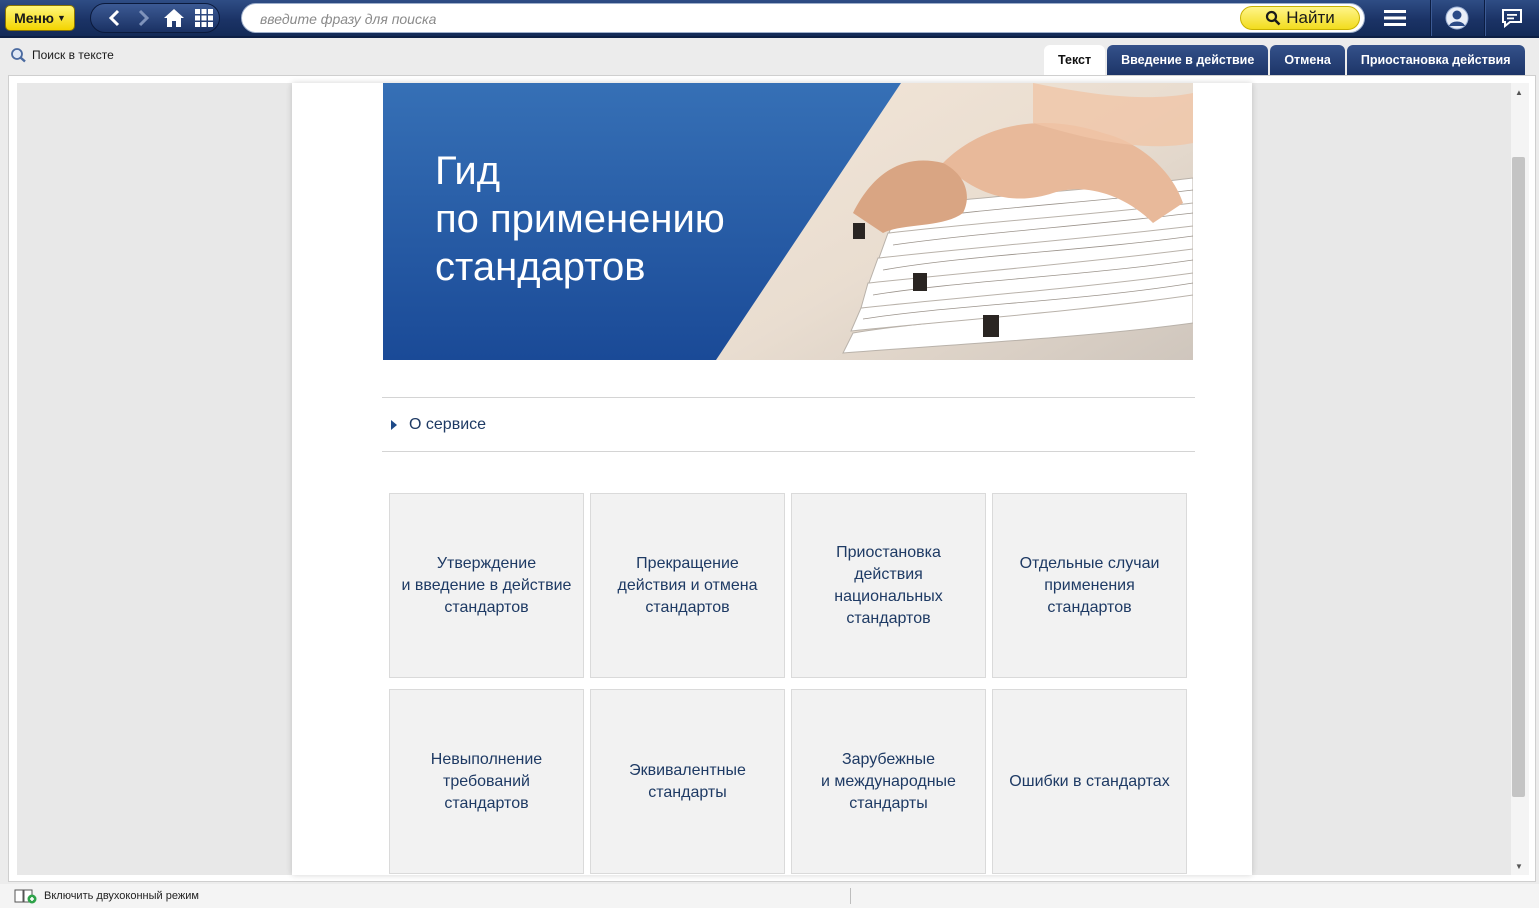 The height and width of the screenshot is (908, 1539). I want to click on tab-label: Отмена, so click(1307, 60).